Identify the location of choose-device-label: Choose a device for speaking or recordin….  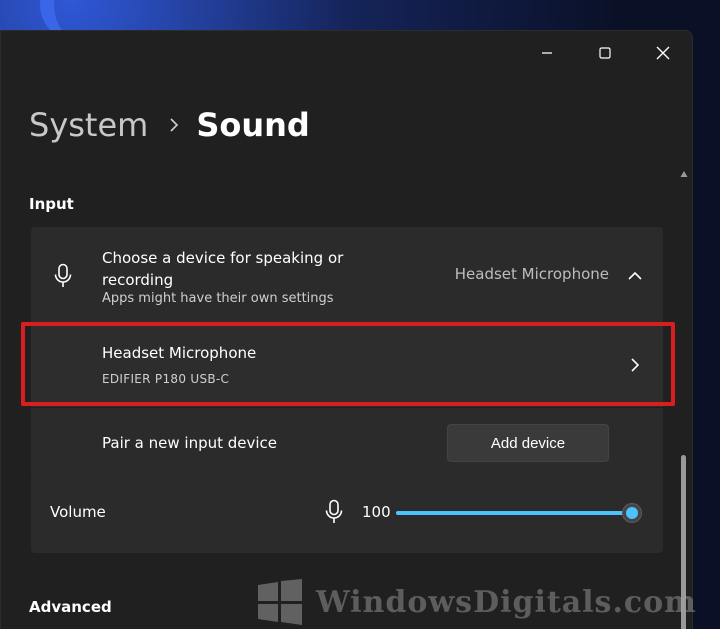
(223, 269).